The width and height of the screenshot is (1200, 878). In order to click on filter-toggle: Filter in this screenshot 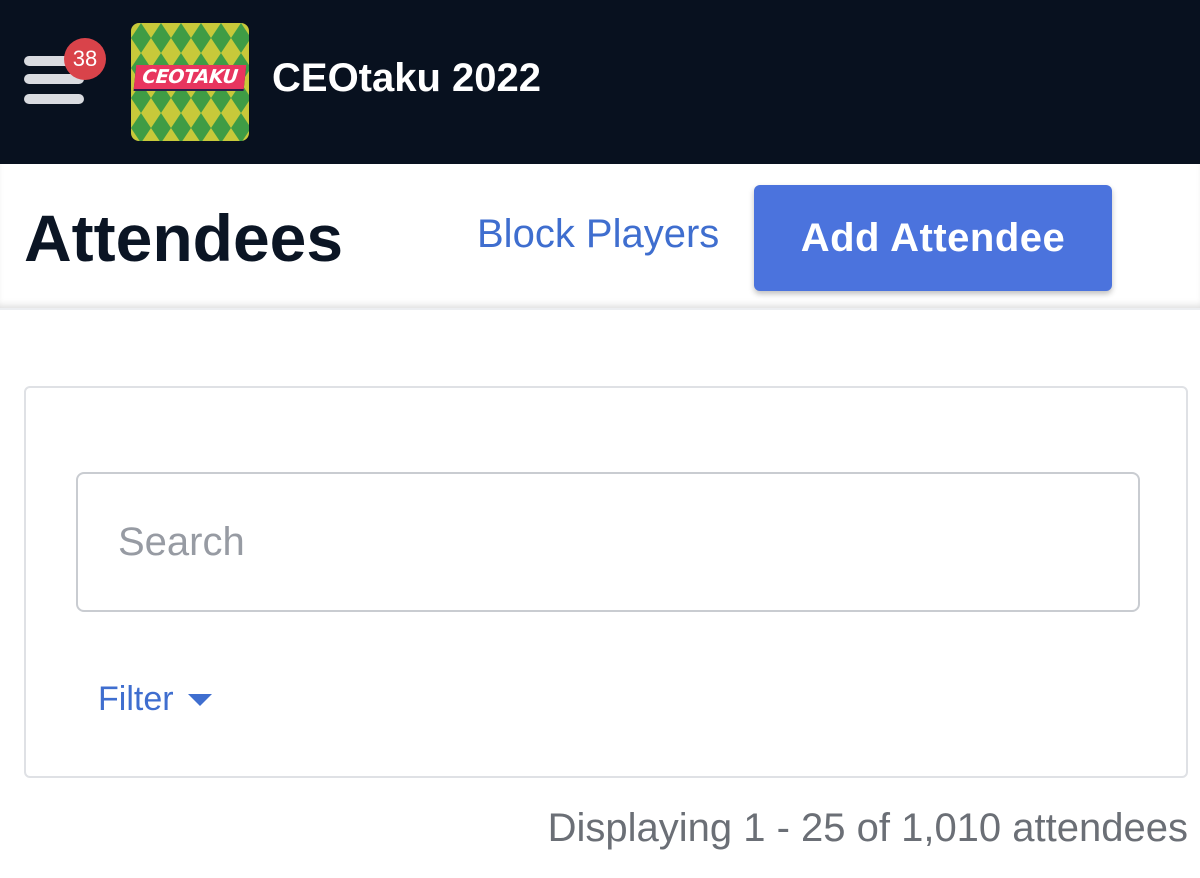, I will do `click(155, 699)`.